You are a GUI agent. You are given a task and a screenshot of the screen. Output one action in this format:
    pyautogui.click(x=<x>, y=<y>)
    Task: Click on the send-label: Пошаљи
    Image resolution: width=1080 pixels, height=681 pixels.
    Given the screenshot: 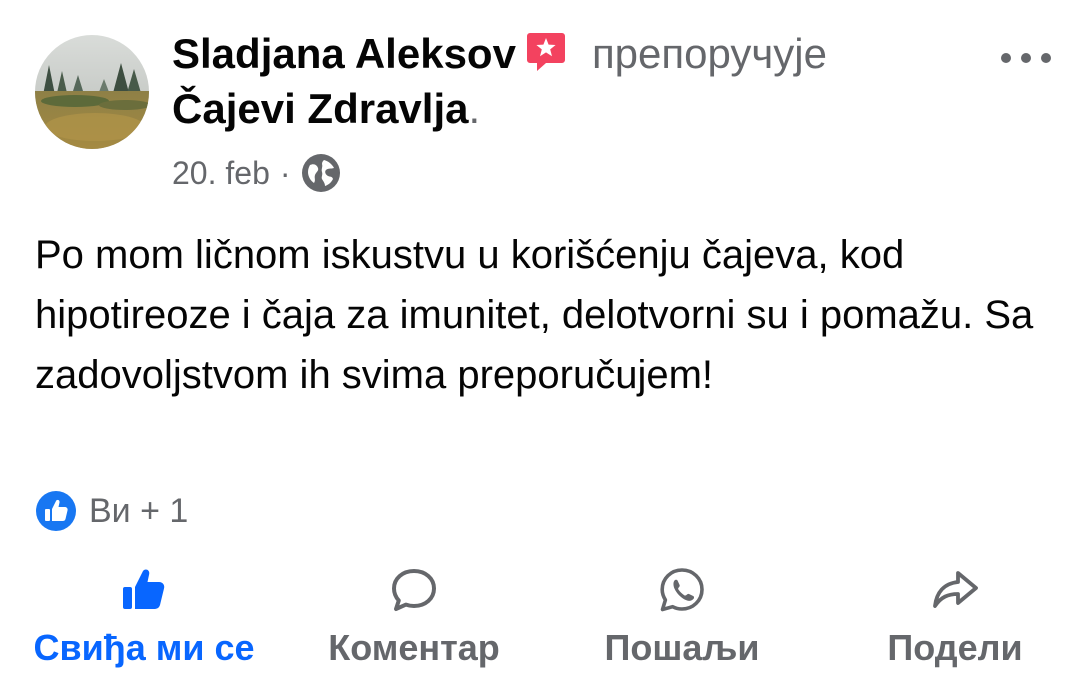 What is the action you would take?
    pyautogui.click(x=682, y=647)
    